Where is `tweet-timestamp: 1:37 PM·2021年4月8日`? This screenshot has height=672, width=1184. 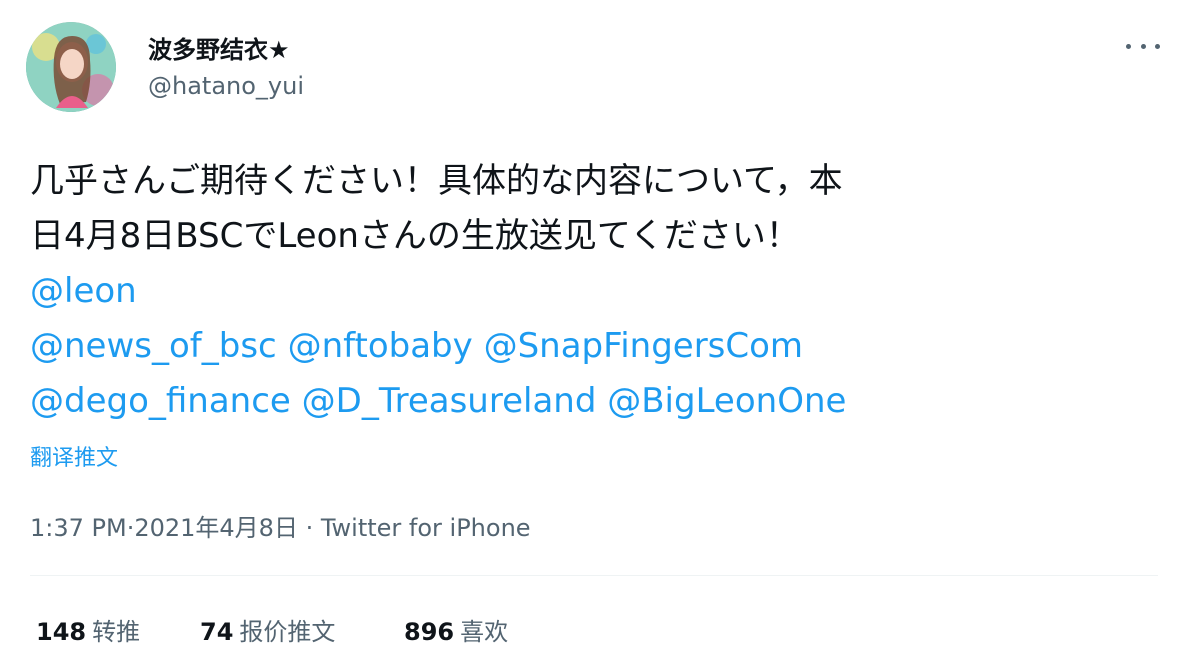
tweet-timestamp: 1:37 PM·2021年4月8日 is located at coordinates (164, 528).